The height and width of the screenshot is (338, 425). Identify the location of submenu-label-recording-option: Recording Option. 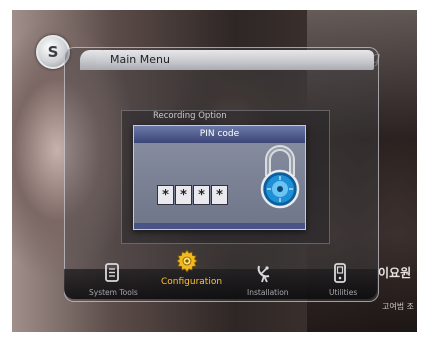
(190, 116).